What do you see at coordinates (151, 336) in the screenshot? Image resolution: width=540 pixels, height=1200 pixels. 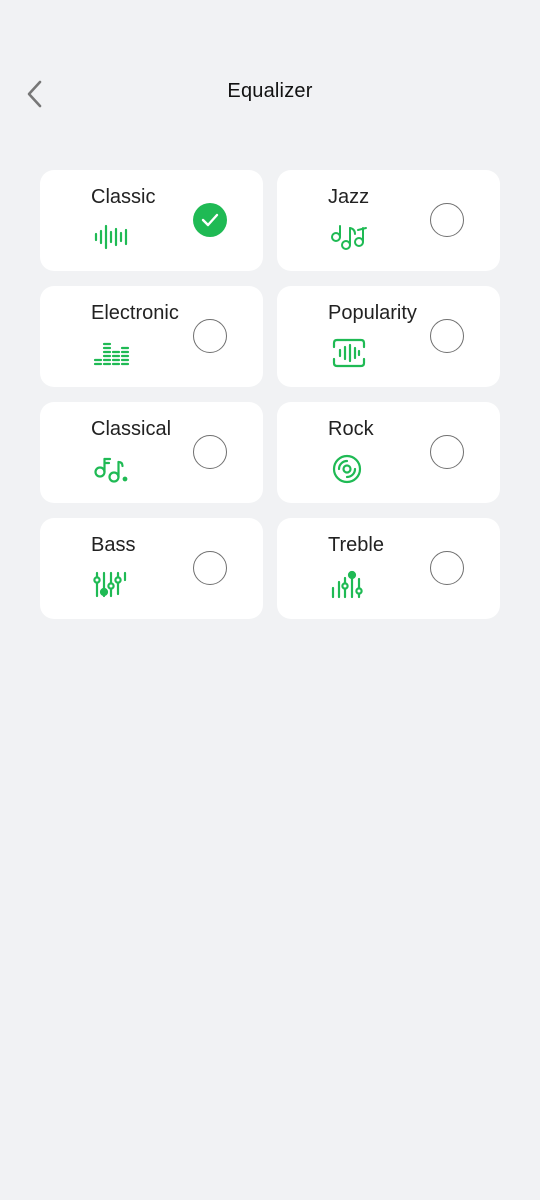 I see `preset-card-electronic: Electronic` at bounding box center [151, 336].